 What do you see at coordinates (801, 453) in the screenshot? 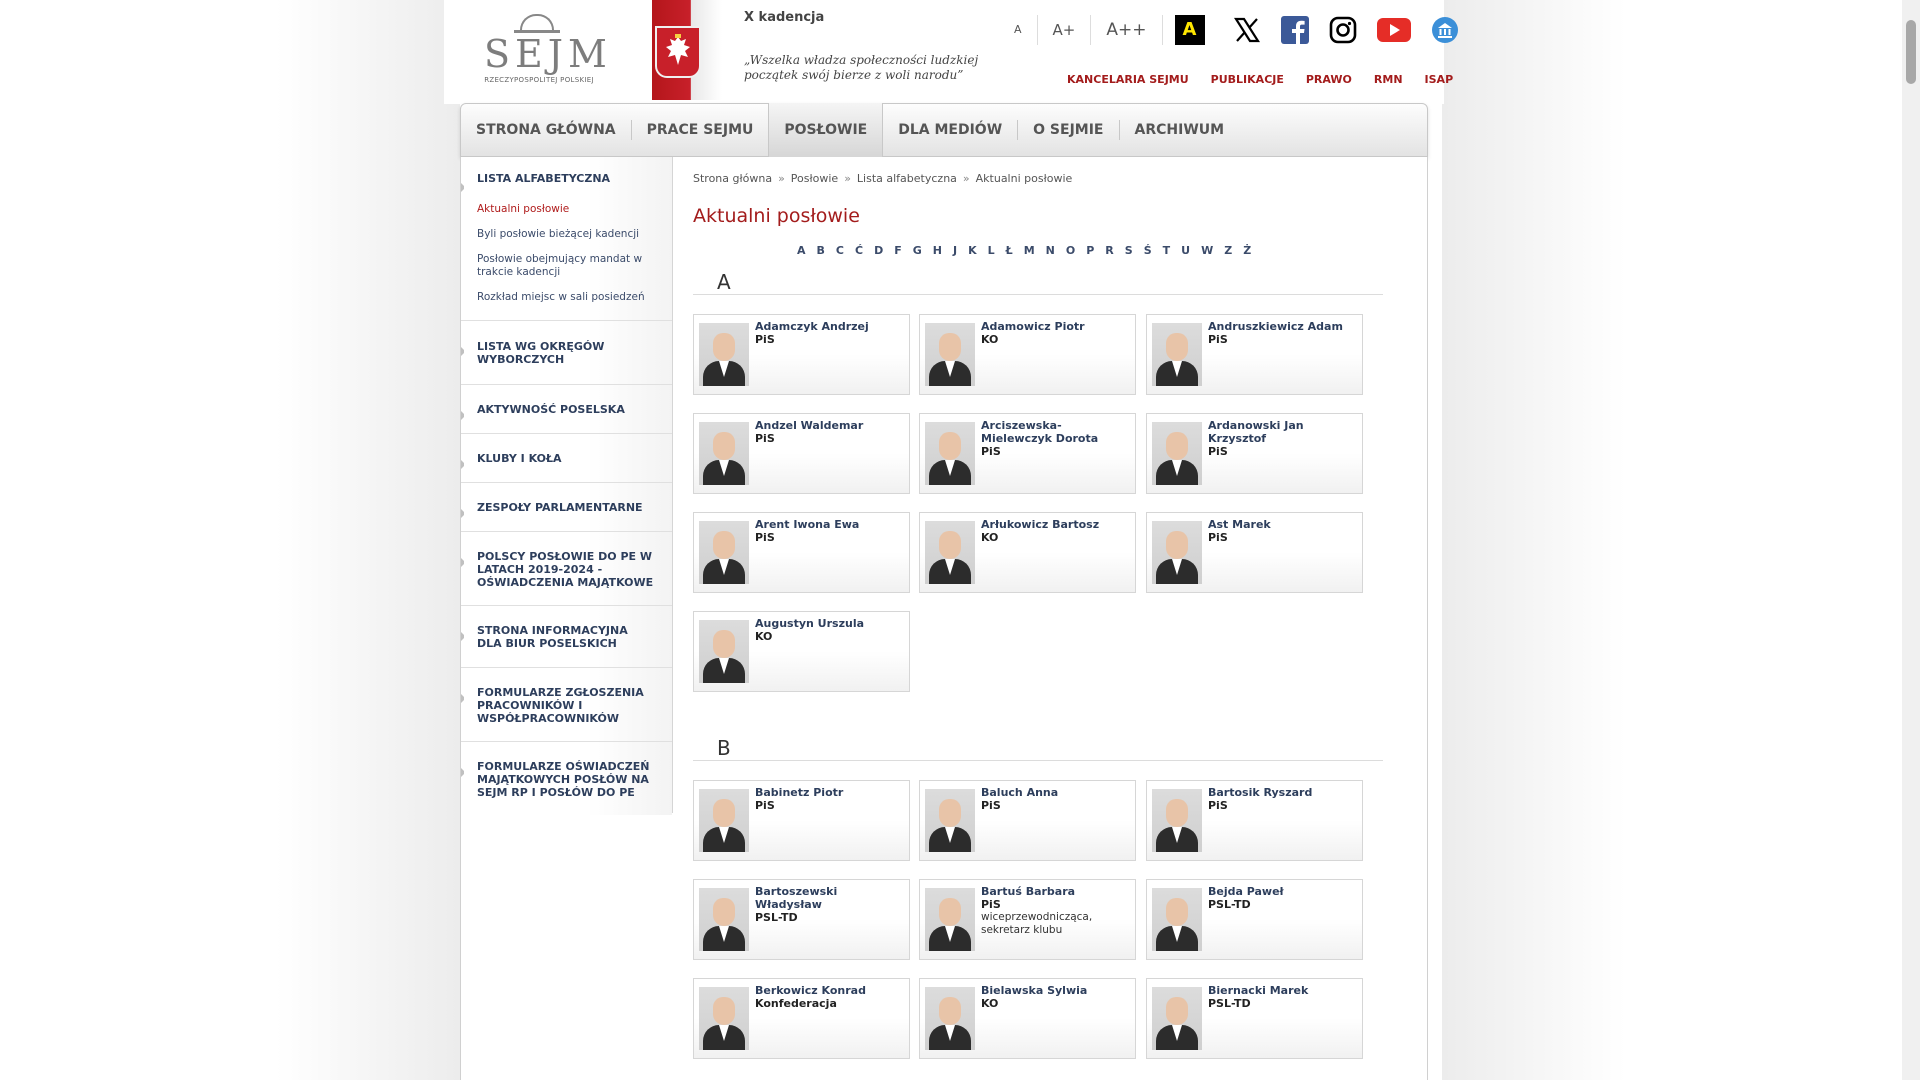
I see `member-card: Andzel Waldemar PiS` at bounding box center [801, 453].